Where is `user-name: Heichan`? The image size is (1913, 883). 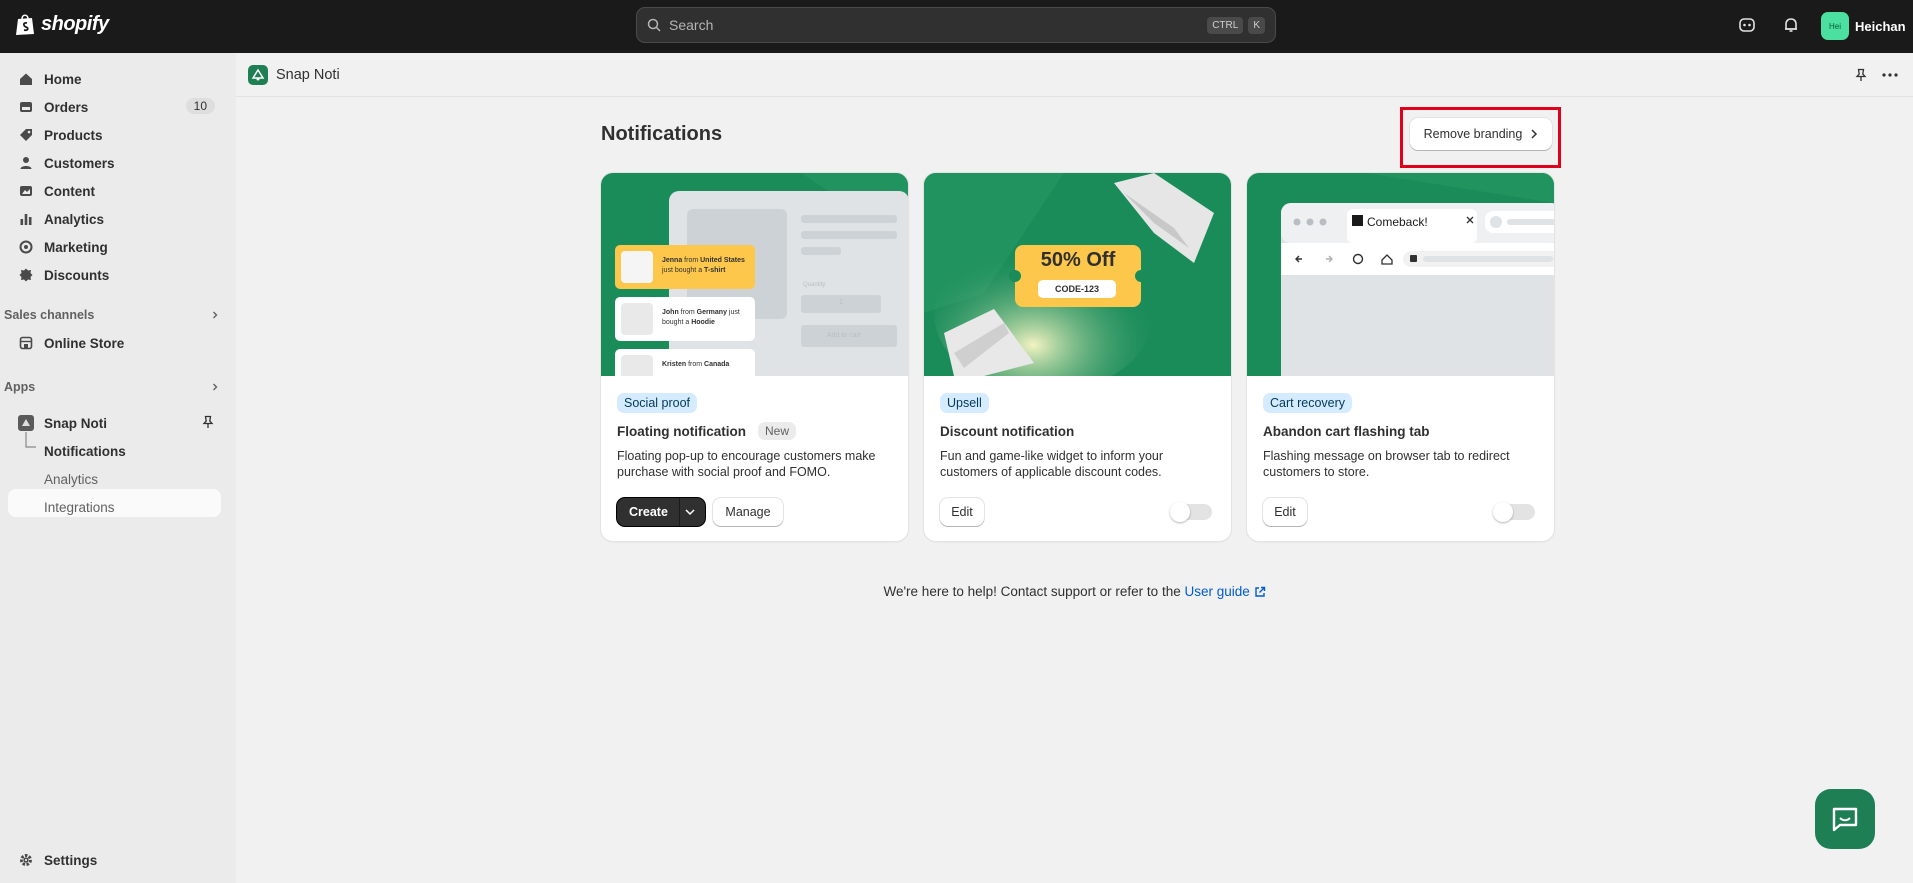 user-name: Heichan is located at coordinates (1880, 26).